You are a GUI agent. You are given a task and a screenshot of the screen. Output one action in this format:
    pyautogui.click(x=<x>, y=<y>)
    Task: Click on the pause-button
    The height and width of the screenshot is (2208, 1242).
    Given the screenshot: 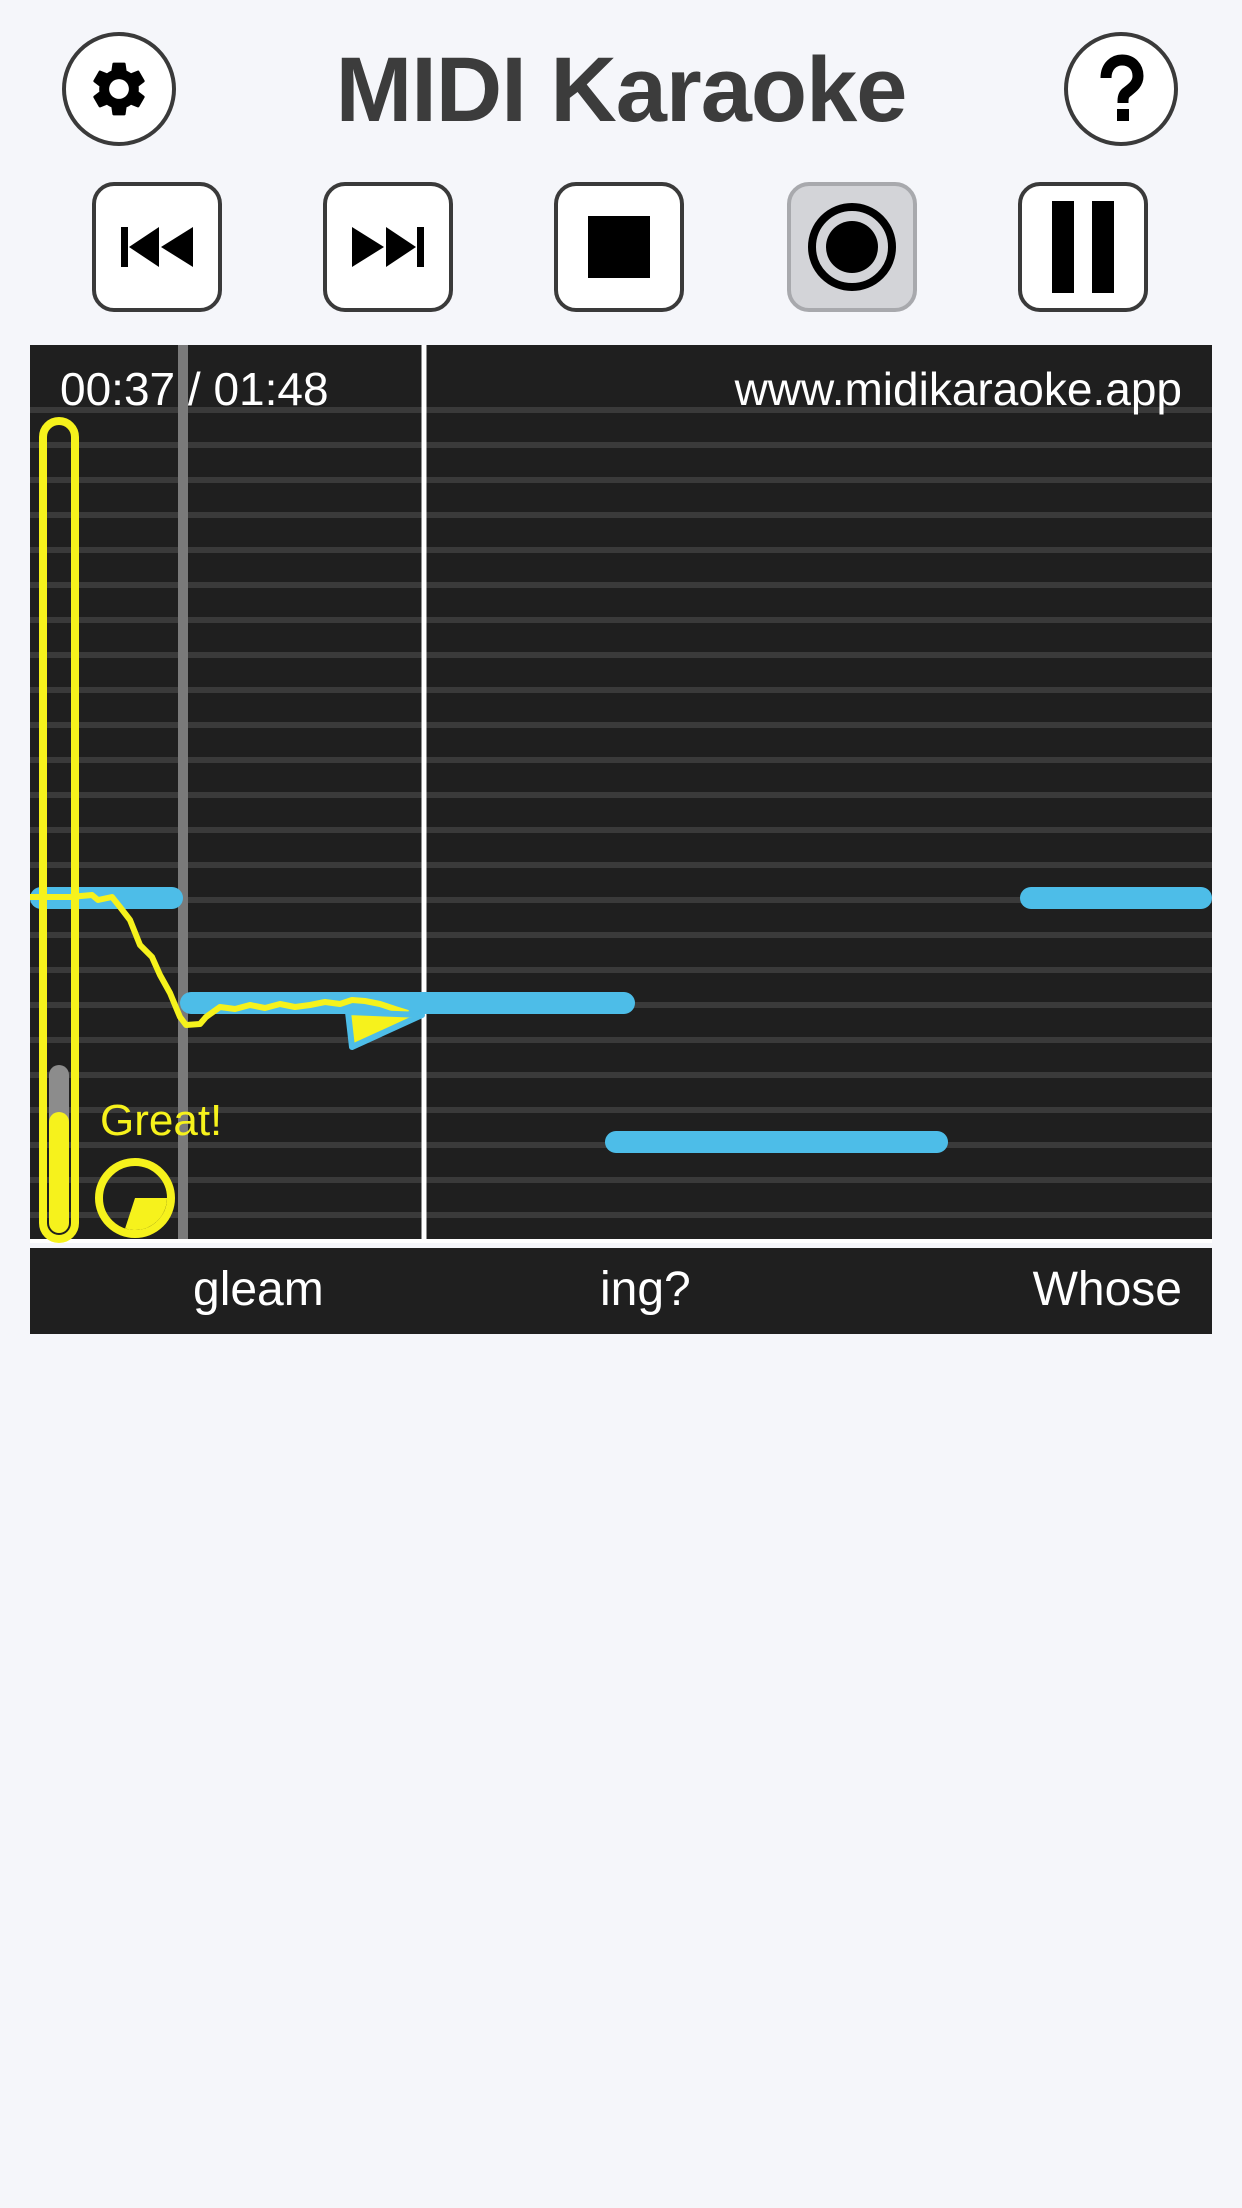 What is the action you would take?
    pyautogui.click(x=1083, y=247)
    